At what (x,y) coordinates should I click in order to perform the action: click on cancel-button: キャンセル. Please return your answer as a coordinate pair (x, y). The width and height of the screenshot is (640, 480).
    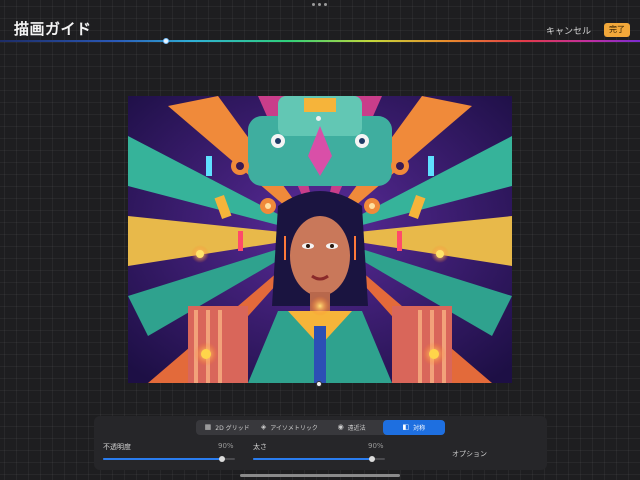
    Looking at the image, I should click on (568, 30).